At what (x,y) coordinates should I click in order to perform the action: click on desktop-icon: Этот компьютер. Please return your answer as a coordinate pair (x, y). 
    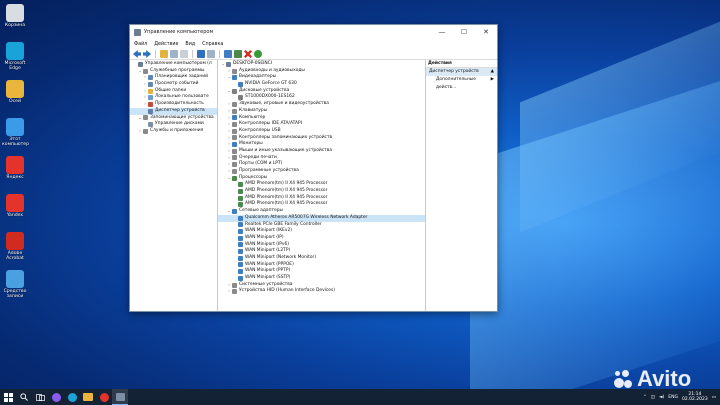
    Looking at the image, I should click on (15, 132).